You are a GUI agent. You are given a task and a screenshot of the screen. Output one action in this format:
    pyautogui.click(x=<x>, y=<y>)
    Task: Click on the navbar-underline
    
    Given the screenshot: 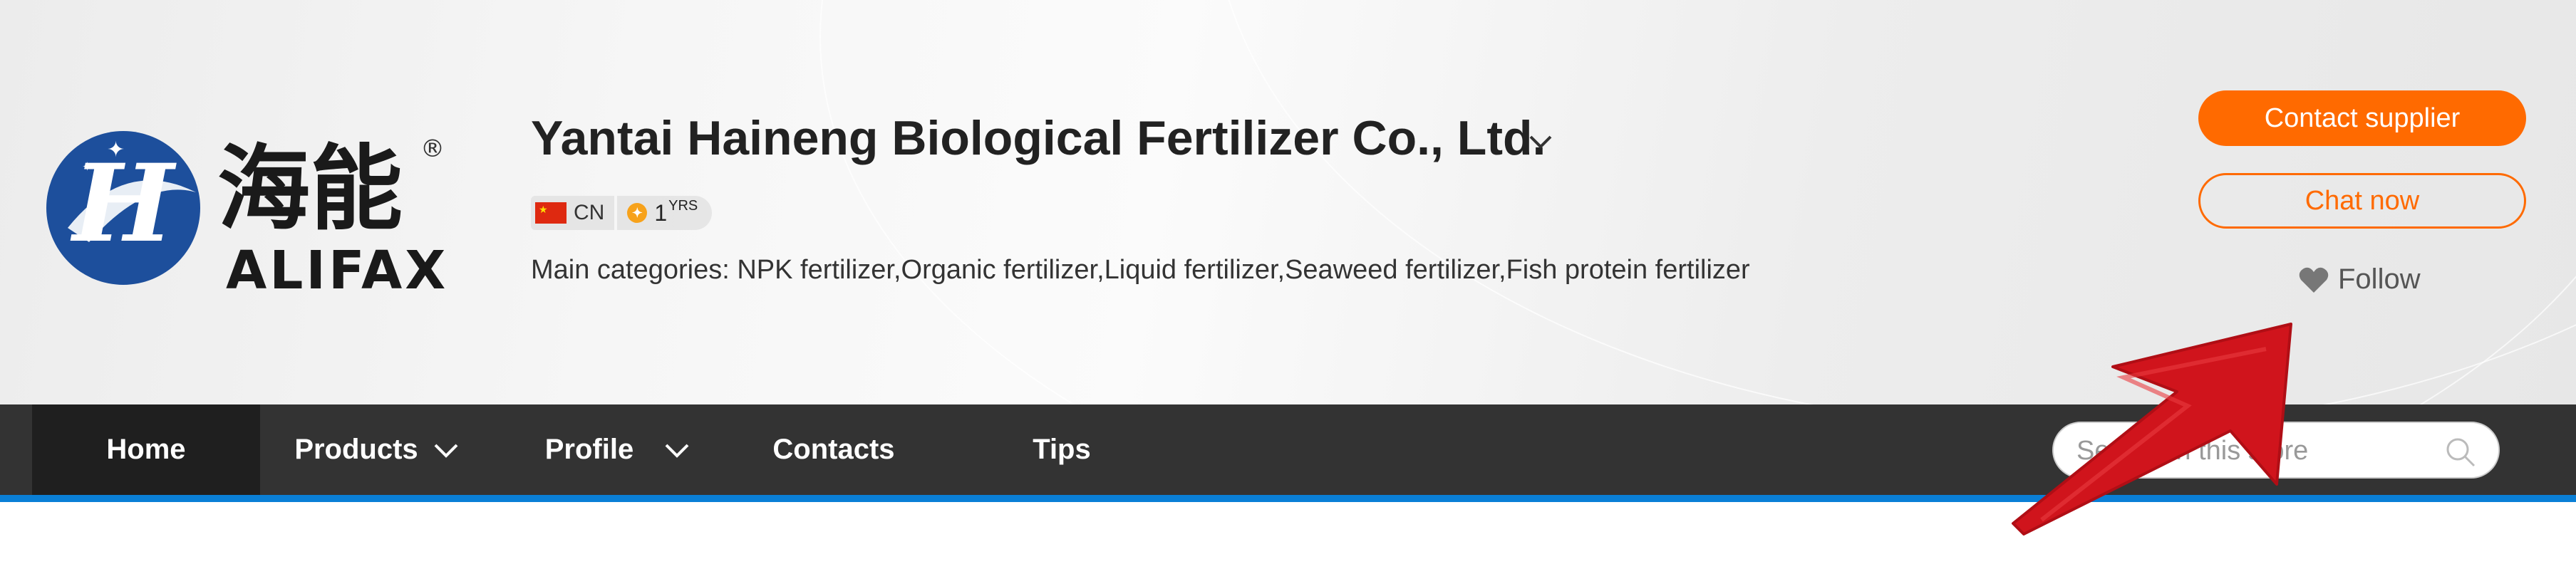 What is the action you would take?
    pyautogui.click(x=1288, y=498)
    